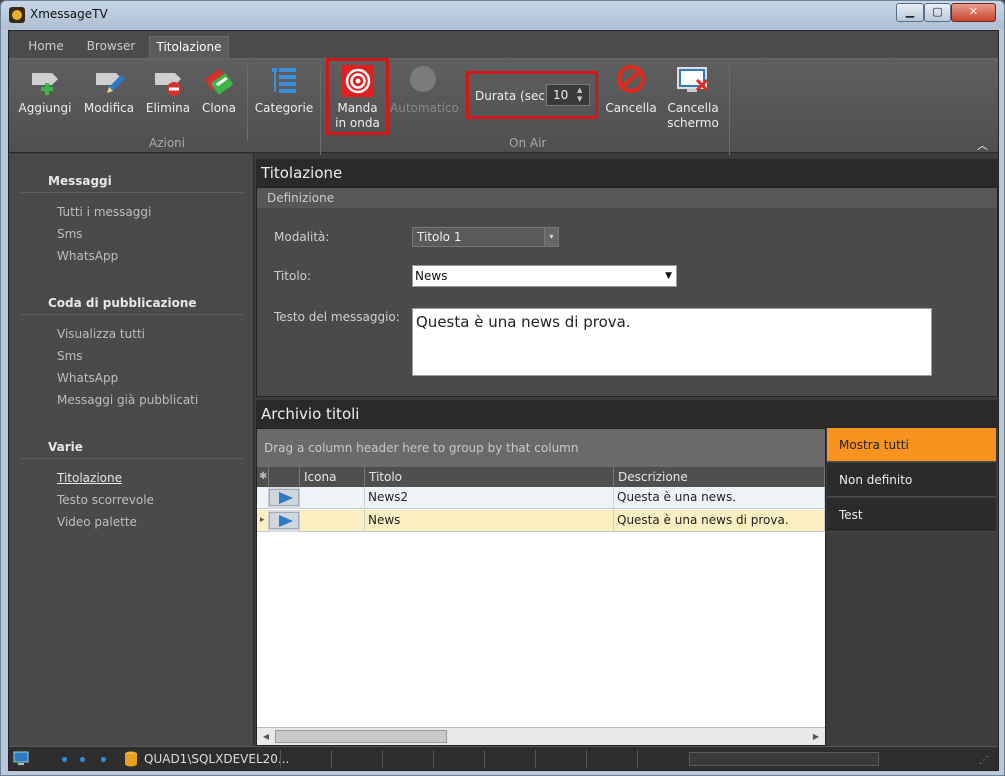 This screenshot has width=1005, height=776. I want to click on spin-down-arrow-icon: ▼, so click(582, 99).